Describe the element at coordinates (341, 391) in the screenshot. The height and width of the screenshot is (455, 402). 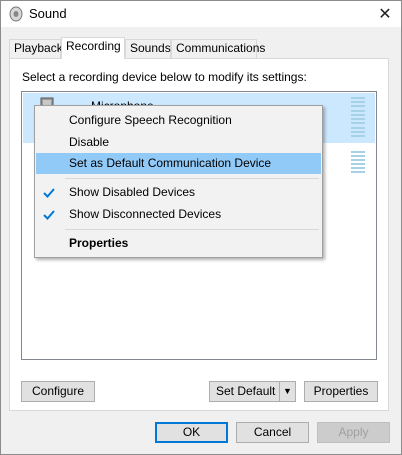
I see `properties-button: Properties` at that location.